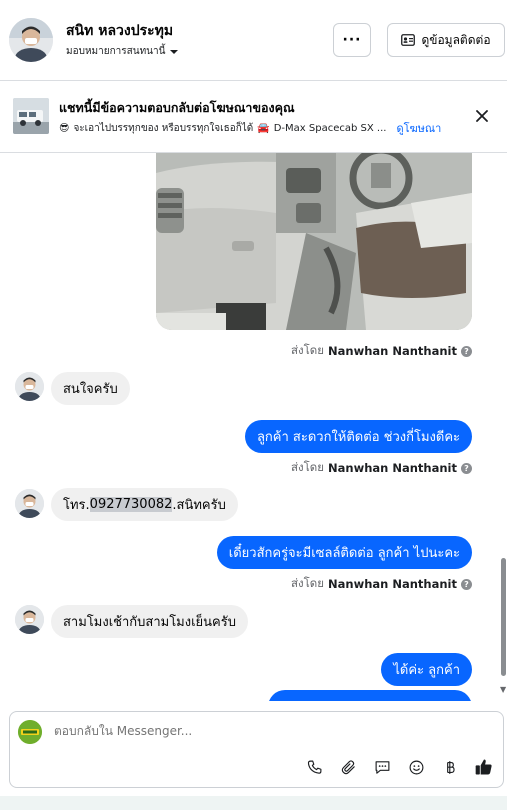 The image size is (507, 810). I want to click on ad-banner-title: แชทนี้มีข้อความตอบกลับต่อโฆษณาของคุณ, so click(177, 107).